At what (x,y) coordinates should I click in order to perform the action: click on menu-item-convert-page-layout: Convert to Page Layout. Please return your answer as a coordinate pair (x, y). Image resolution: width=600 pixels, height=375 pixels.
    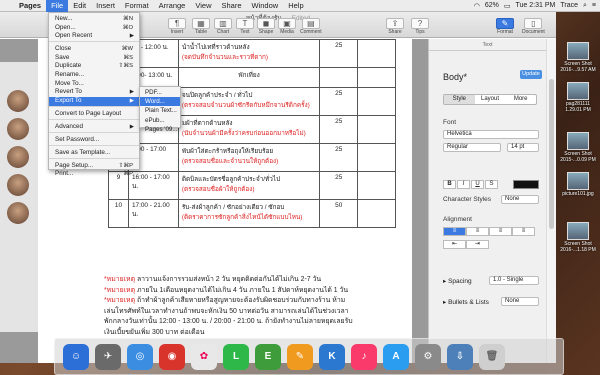
    Looking at the image, I should click on (94, 115).